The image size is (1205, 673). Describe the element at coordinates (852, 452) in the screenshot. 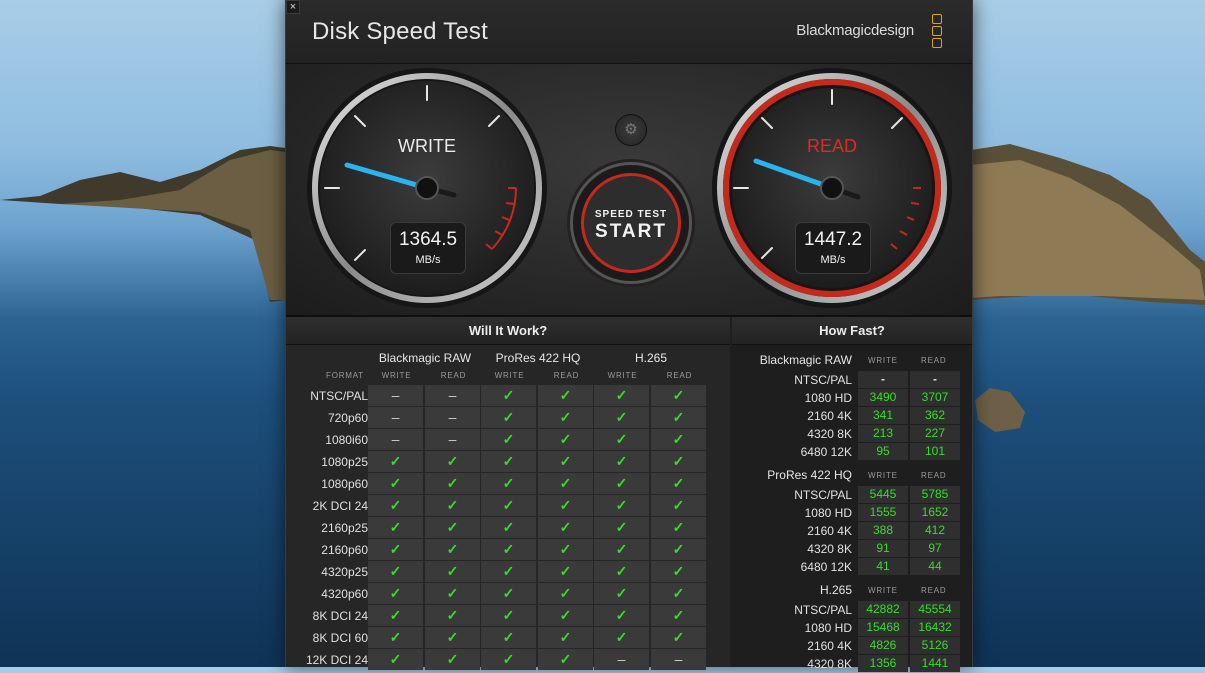

I see `how-fast-row: 6480 12K 95 101` at that location.